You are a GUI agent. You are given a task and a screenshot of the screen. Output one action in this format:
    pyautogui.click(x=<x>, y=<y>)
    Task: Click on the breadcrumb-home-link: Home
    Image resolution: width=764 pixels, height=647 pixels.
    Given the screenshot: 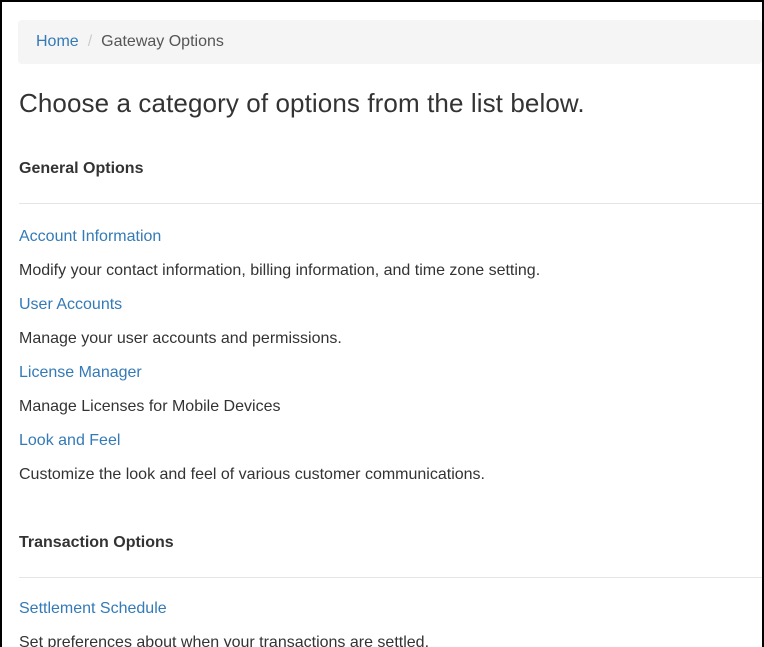 What is the action you would take?
    pyautogui.click(x=57, y=42)
    